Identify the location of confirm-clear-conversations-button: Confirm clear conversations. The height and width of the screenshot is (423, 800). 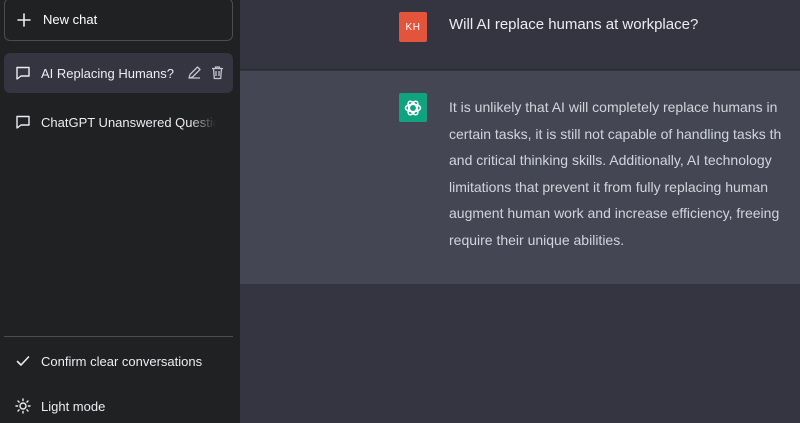
(118, 361).